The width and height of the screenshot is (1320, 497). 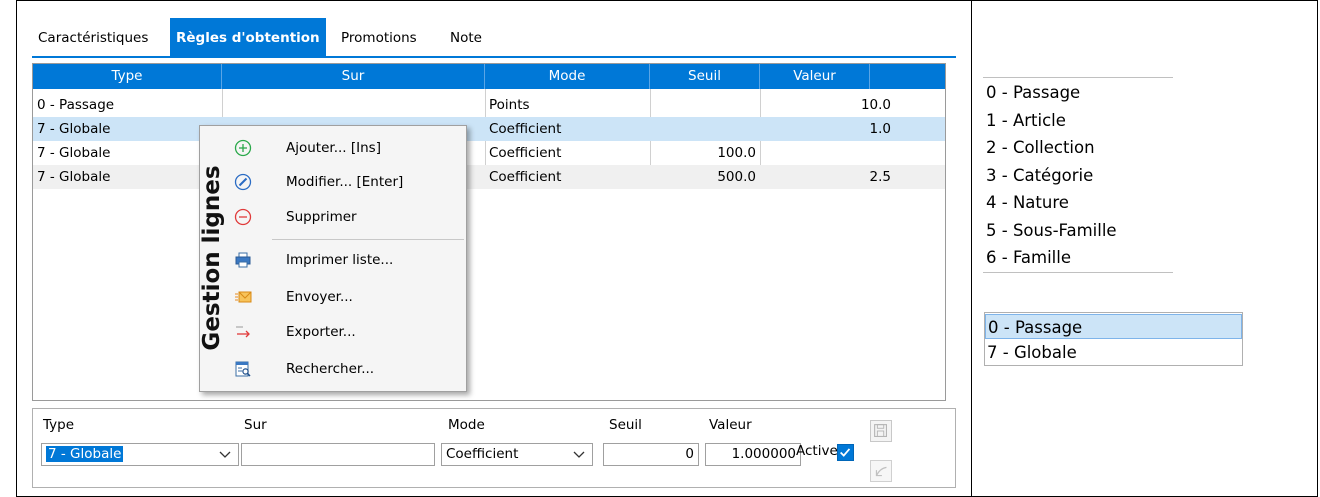 I want to click on type-label: Type, so click(x=59, y=425).